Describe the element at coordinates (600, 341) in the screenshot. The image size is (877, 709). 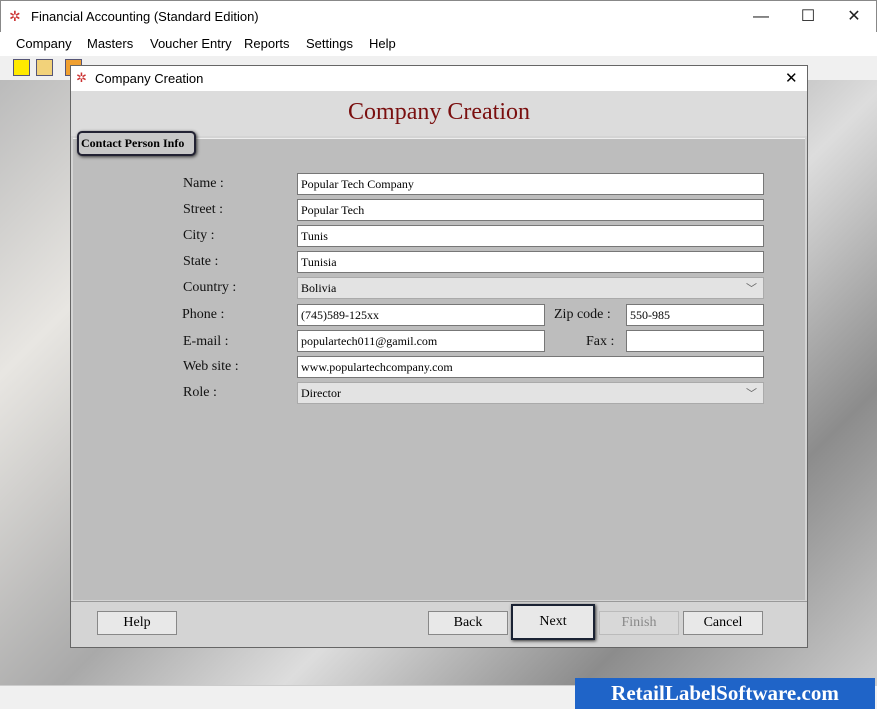
I see `fax-label: Fax :` at that location.